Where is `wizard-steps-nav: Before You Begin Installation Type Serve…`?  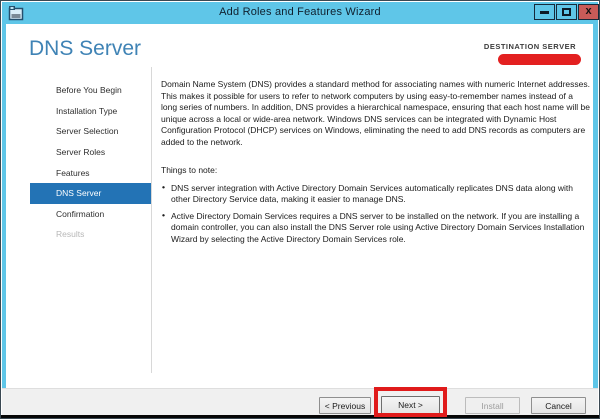
wizard-steps-nav: Before You Begin Installation Type Serve… is located at coordinates (90, 162).